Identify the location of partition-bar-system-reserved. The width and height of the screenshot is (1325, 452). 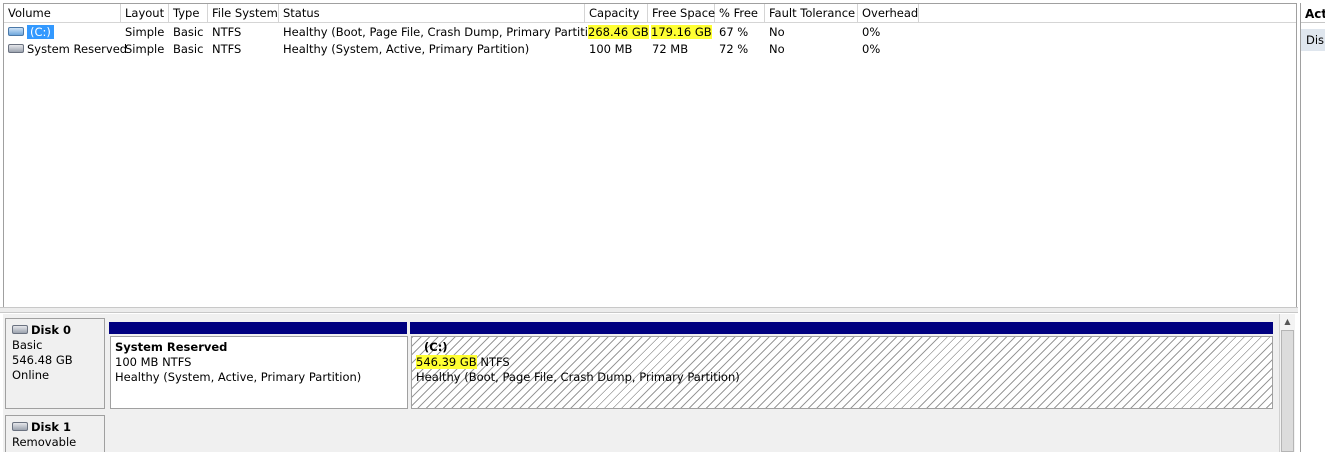
(258, 328).